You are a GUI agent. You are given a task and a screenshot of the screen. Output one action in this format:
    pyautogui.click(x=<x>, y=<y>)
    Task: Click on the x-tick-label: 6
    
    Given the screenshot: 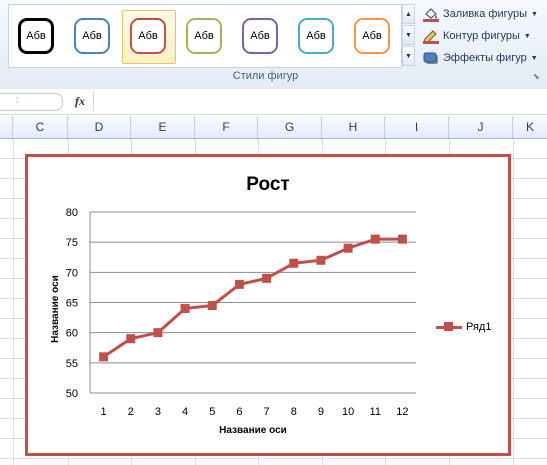 What is the action you would take?
    pyautogui.click(x=239, y=412)
    